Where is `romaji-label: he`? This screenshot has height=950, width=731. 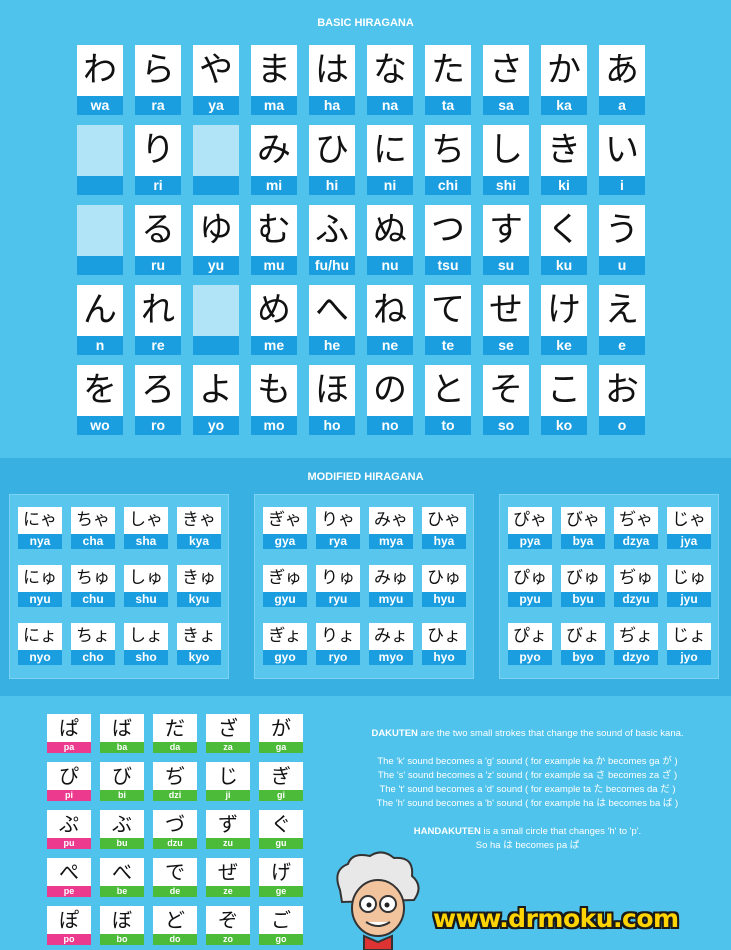 romaji-label: he is located at coordinates (332, 345).